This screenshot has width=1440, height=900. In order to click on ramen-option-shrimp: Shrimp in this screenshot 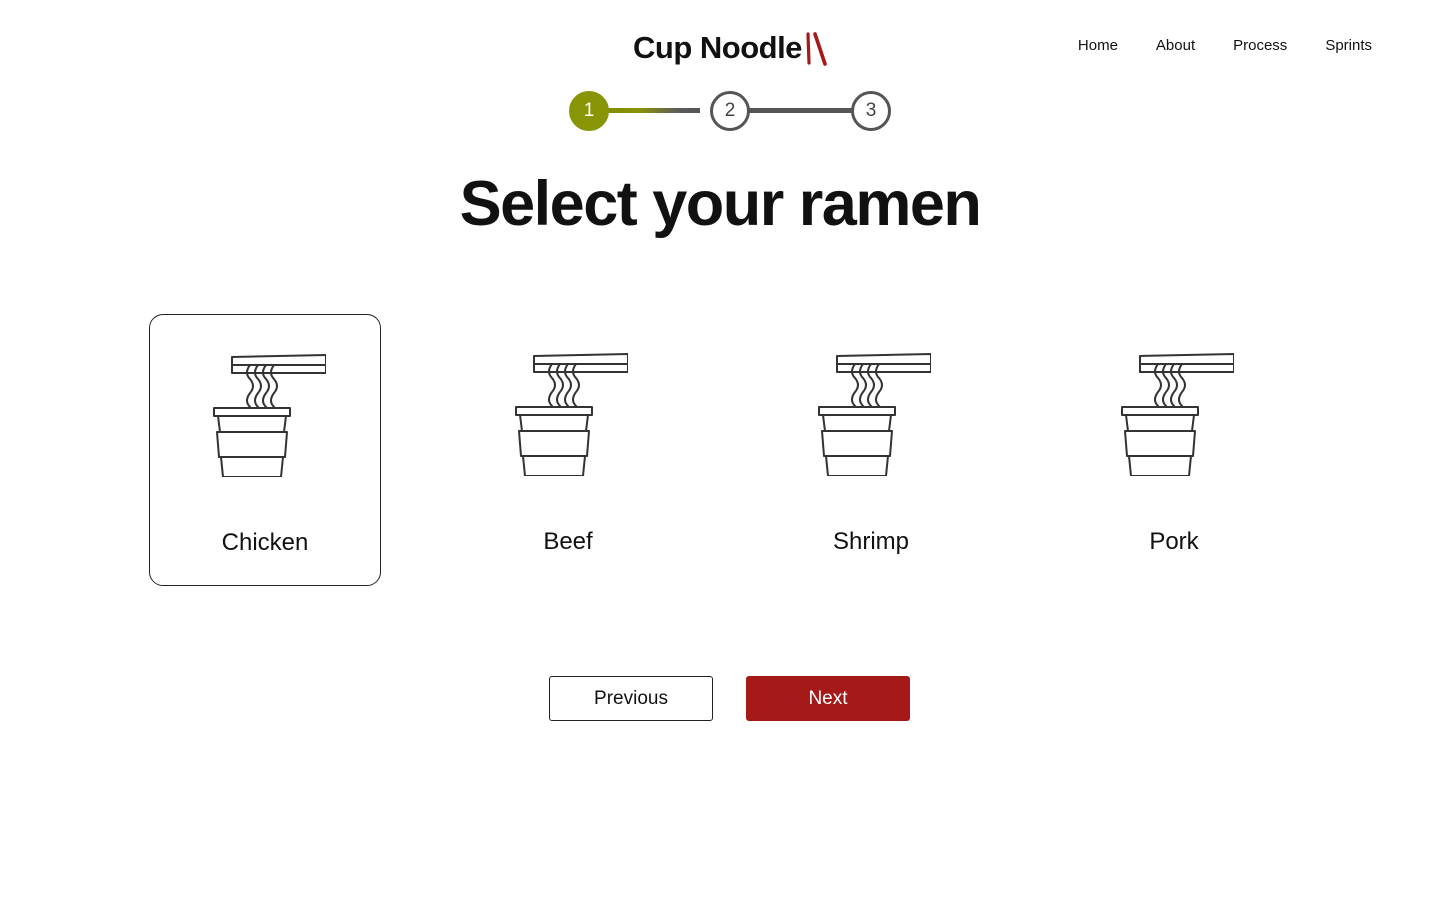, I will do `click(871, 450)`.